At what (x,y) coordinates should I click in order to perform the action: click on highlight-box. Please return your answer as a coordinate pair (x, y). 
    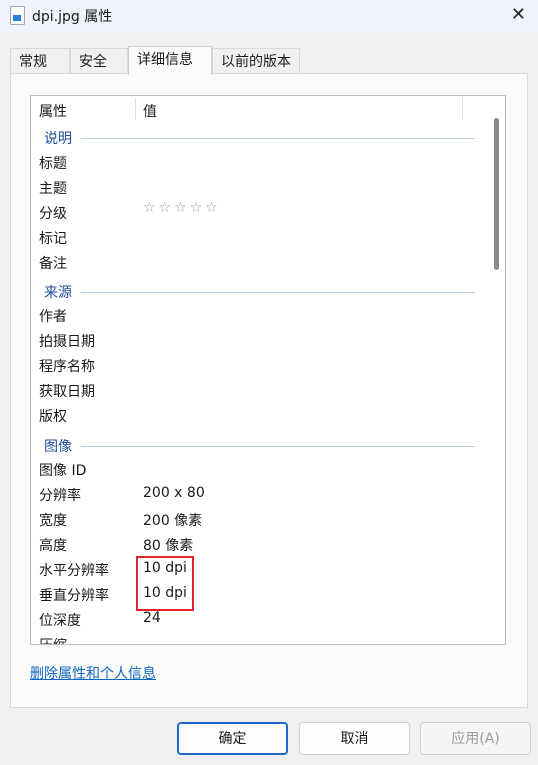
    Looking at the image, I should click on (165, 583).